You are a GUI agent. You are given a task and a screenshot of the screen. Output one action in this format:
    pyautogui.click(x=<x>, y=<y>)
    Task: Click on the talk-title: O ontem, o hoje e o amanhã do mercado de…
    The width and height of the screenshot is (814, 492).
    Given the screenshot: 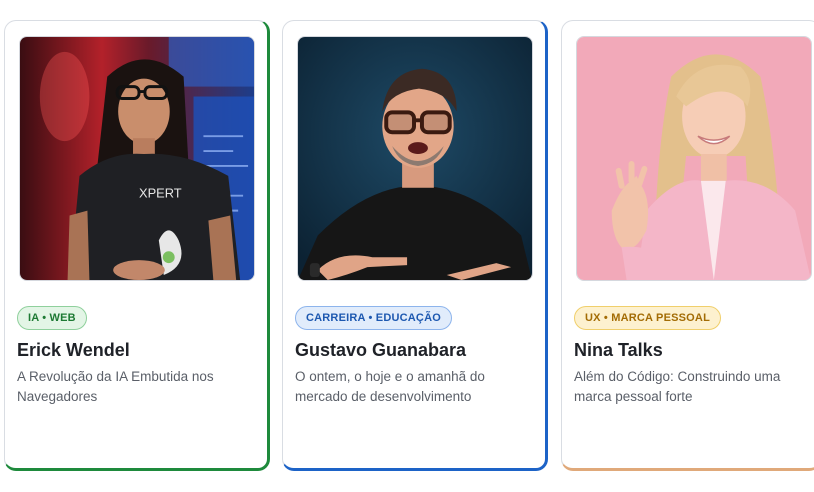 What is the action you would take?
    pyautogui.click(x=390, y=386)
    